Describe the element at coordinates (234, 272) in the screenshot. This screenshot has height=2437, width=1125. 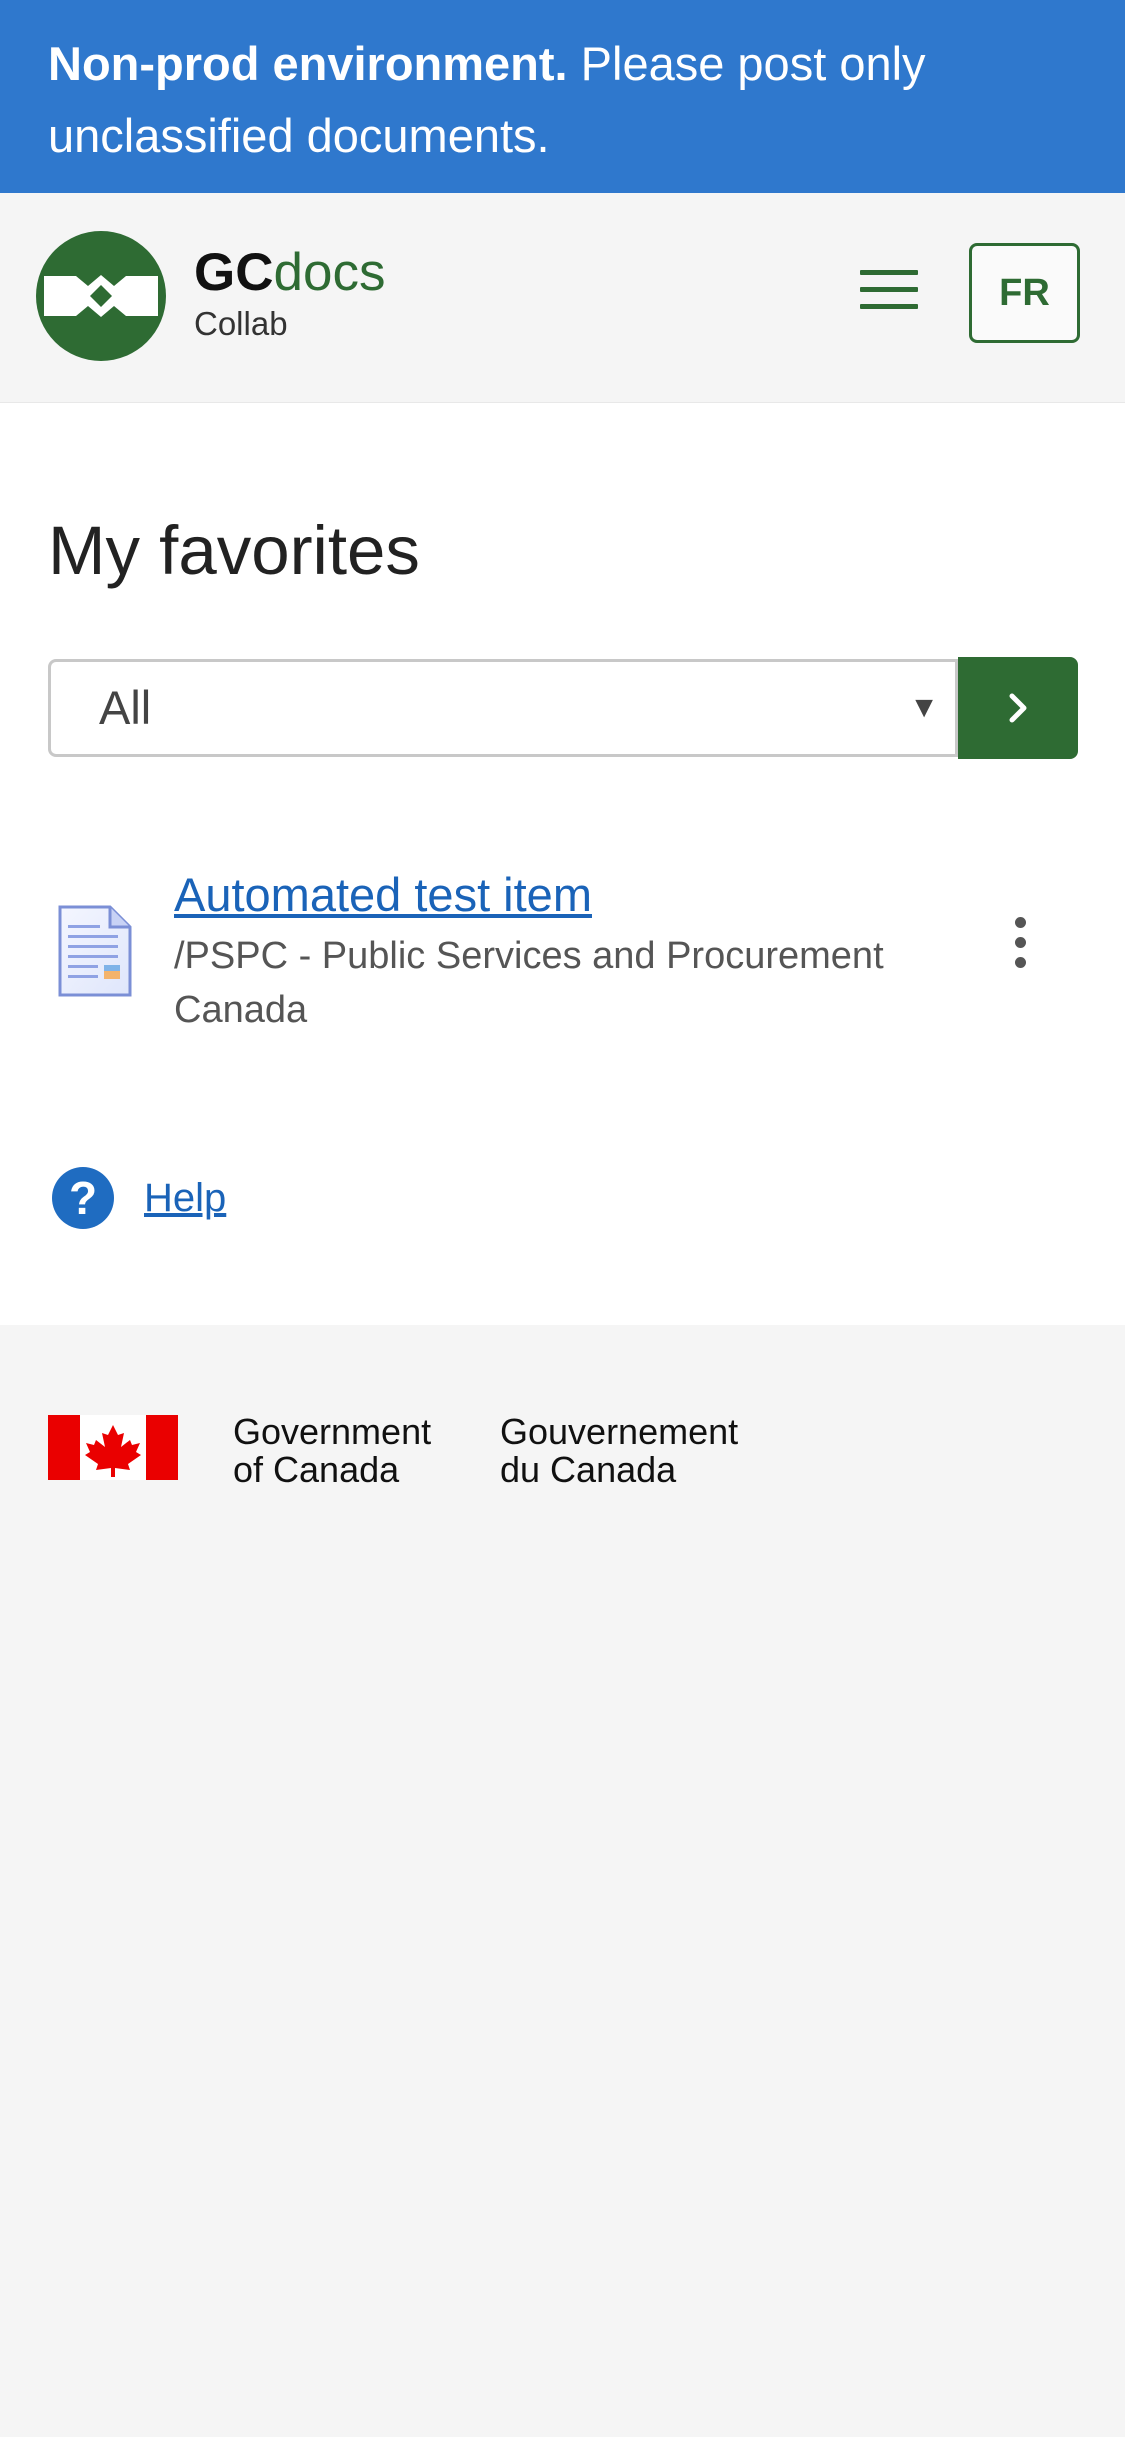
I see `brand-gc: GC` at that location.